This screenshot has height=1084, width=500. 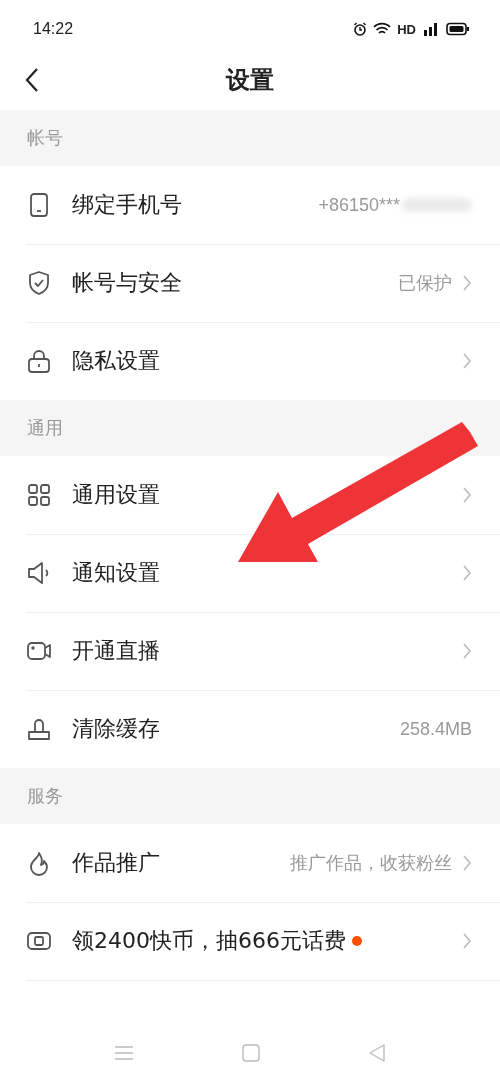 I want to click on row-label: 领2400快币，抽666元话费, so click(x=209, y=941).